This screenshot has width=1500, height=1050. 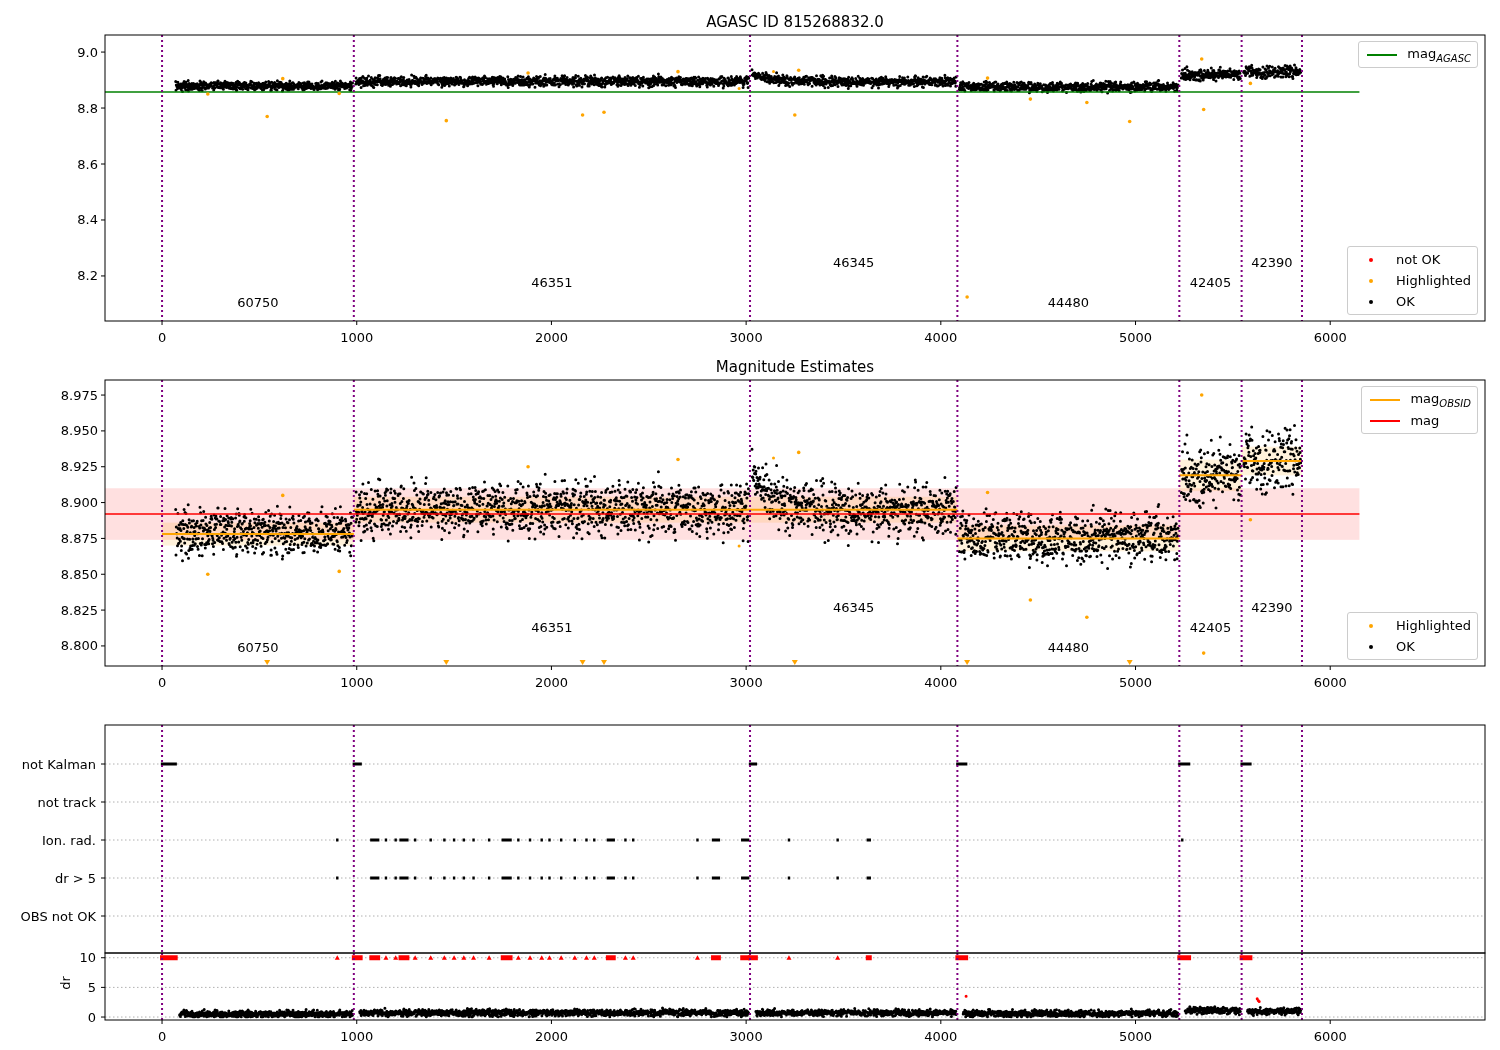 What do you see at coordinates (58, 764) in the screenshot?
I see `tick-label: not Kalman` at bounding box center [58, 764].